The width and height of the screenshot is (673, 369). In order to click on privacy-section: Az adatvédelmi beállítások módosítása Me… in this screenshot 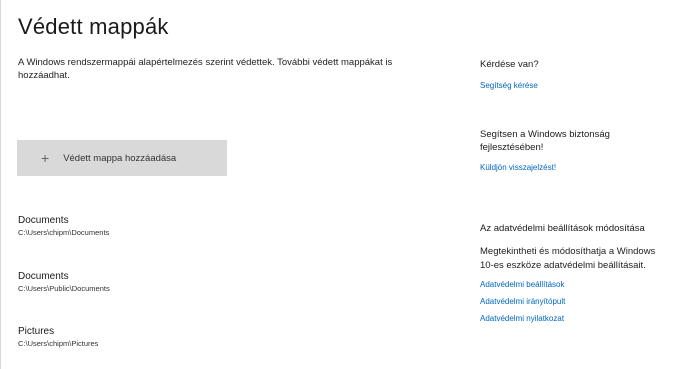, I will do `click(572, 273)`.